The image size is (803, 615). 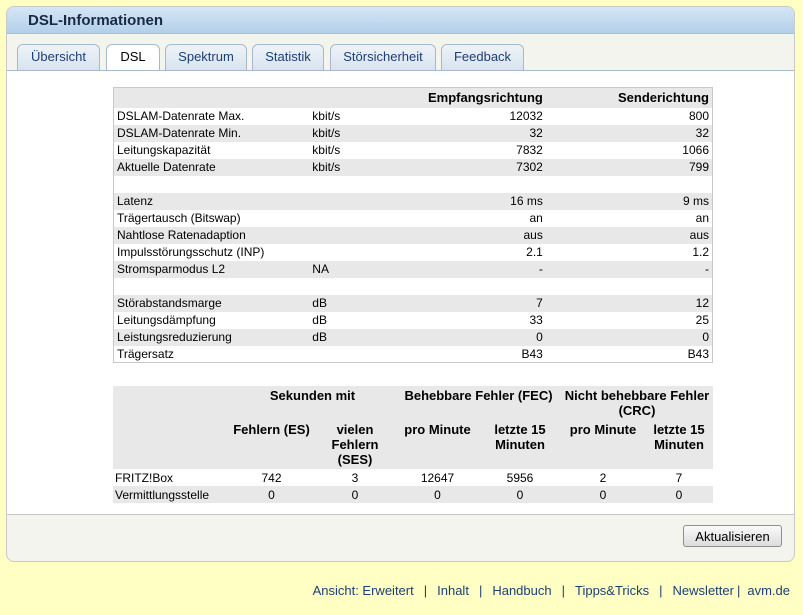 I want to click on row-label: Nahtlose Ratenadaption, so click(x=211, y=235).